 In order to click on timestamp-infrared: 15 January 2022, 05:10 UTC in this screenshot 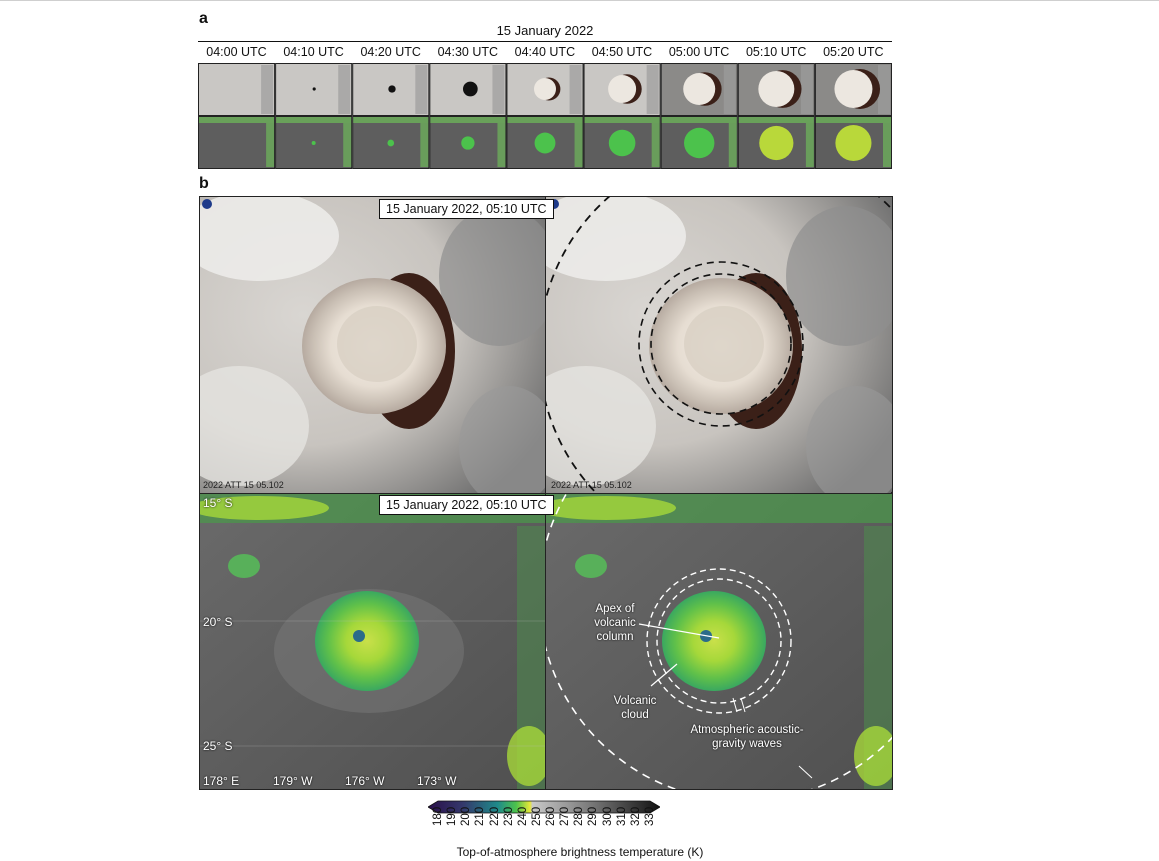, I will do `click(466, 505)`.